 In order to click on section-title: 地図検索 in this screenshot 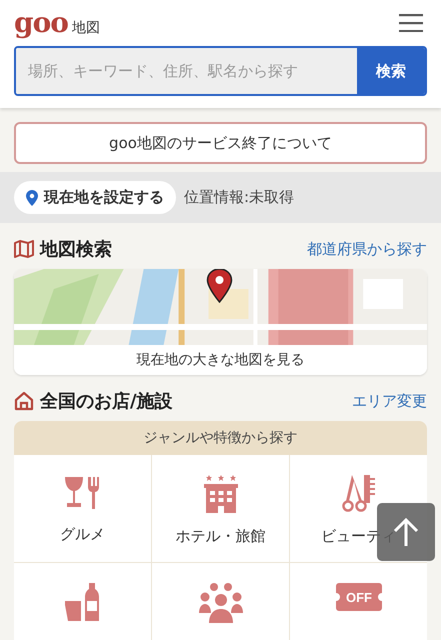, I will do `click(76, 249)`.